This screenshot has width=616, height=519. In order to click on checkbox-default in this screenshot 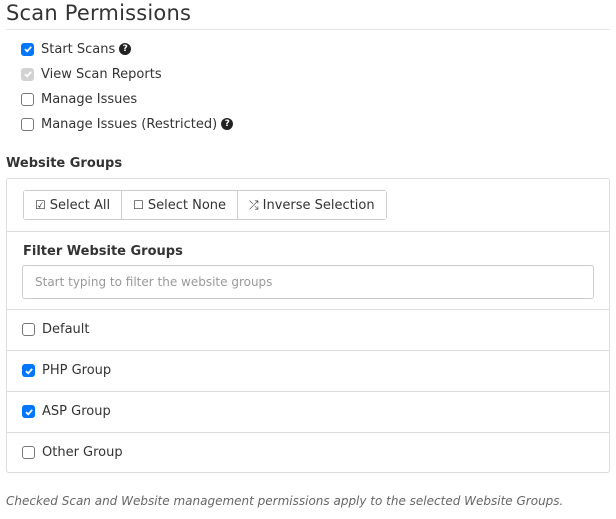, I will do `click(28, 329)`.